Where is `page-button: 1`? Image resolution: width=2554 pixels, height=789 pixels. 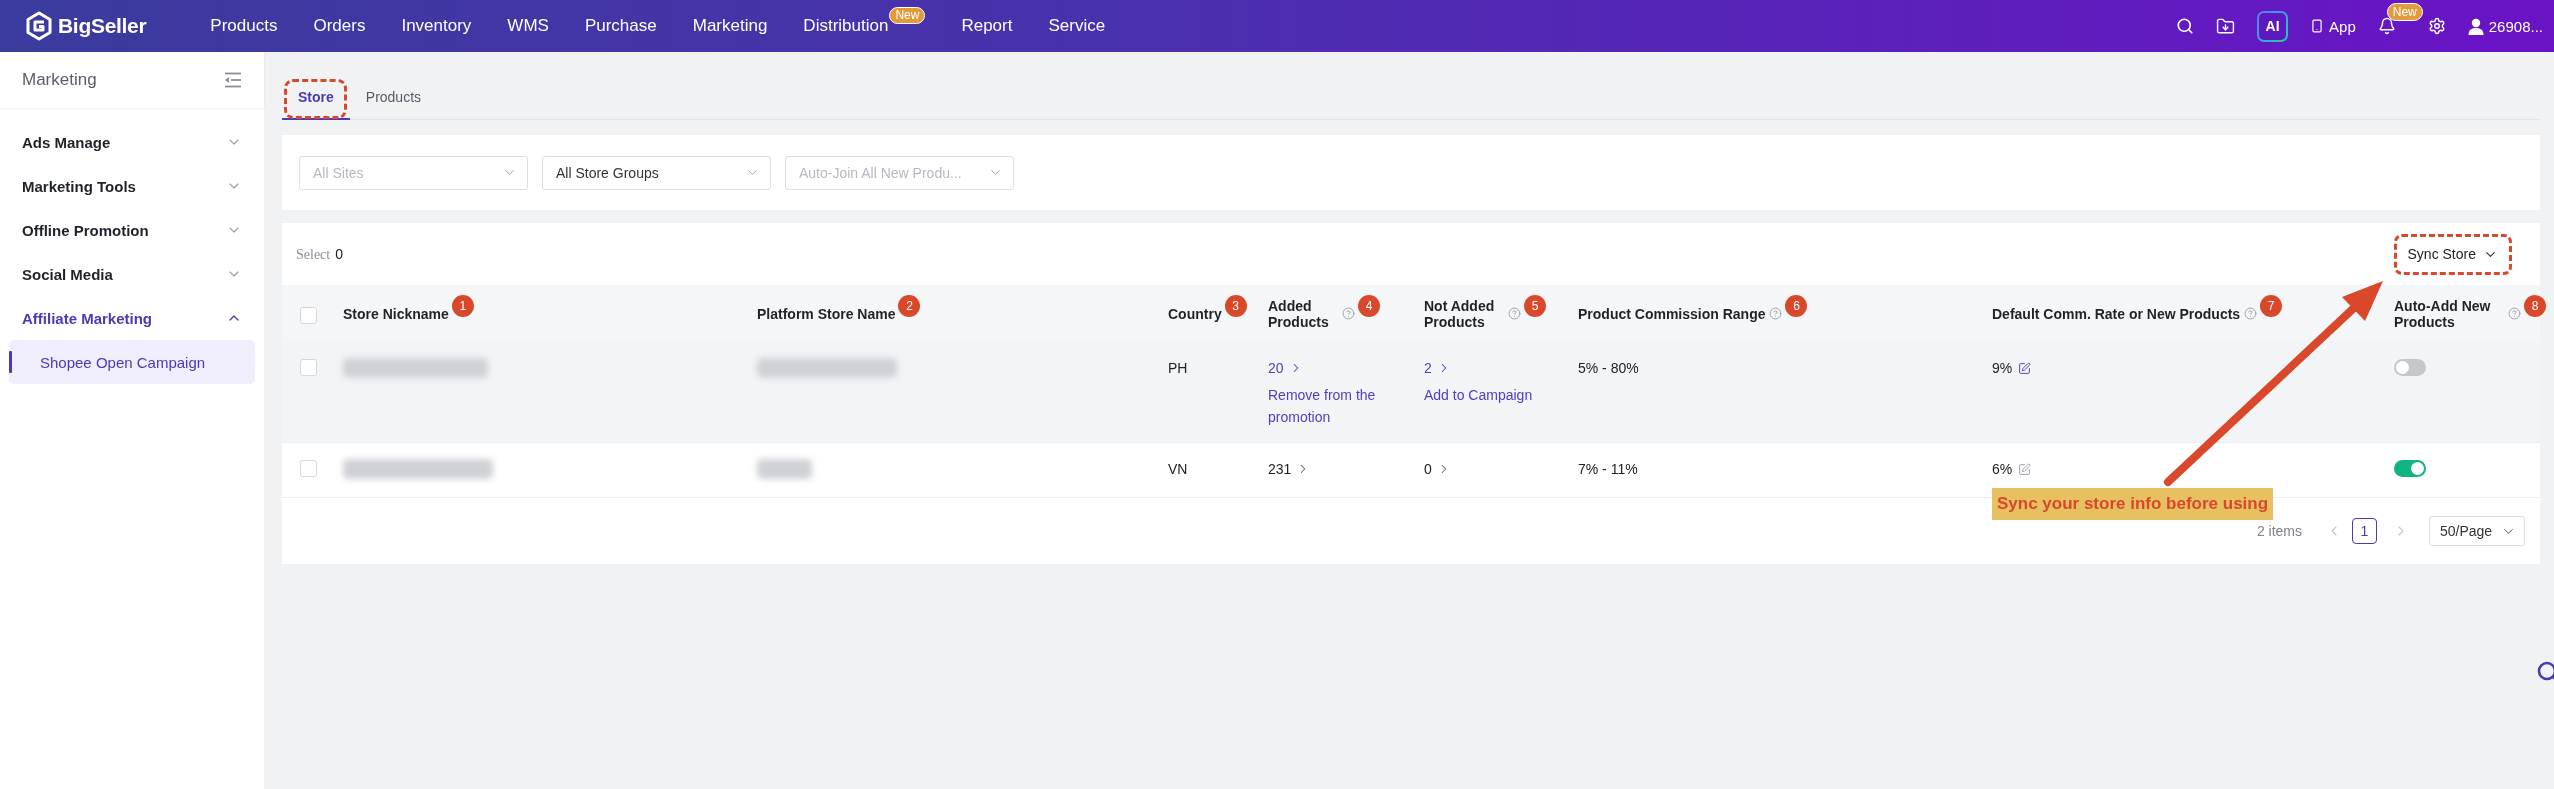 page-button: 1 is located at coordinates (2364, 531).